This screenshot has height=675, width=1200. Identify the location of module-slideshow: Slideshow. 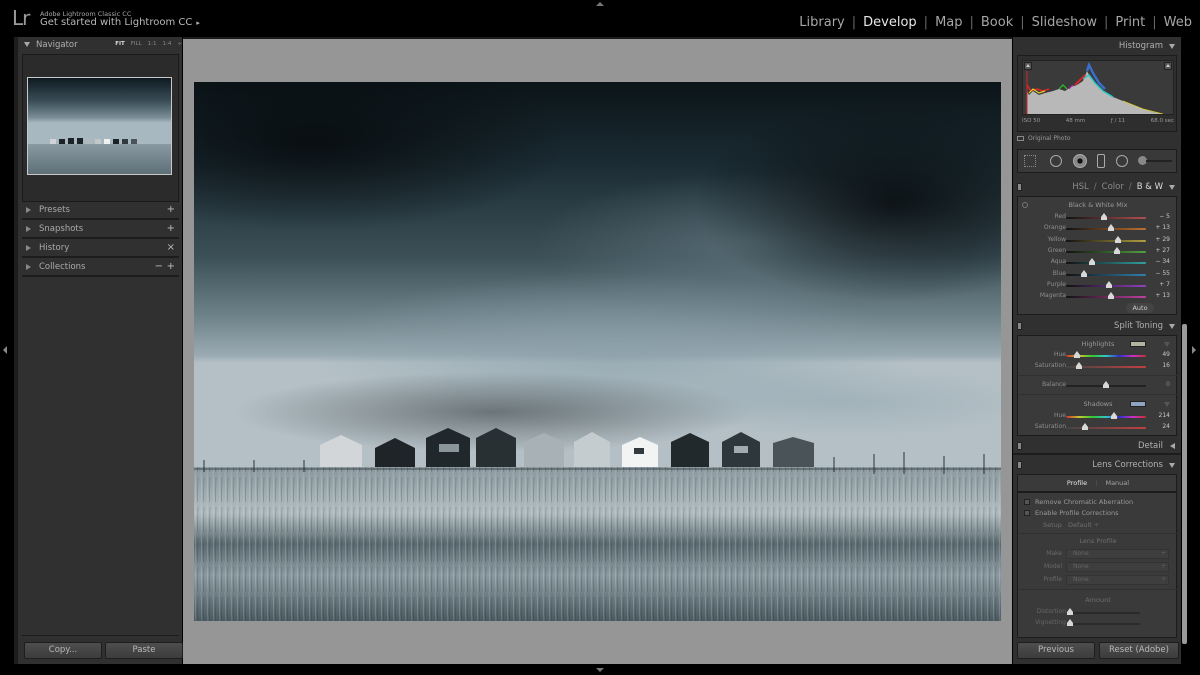
(1064, 22).